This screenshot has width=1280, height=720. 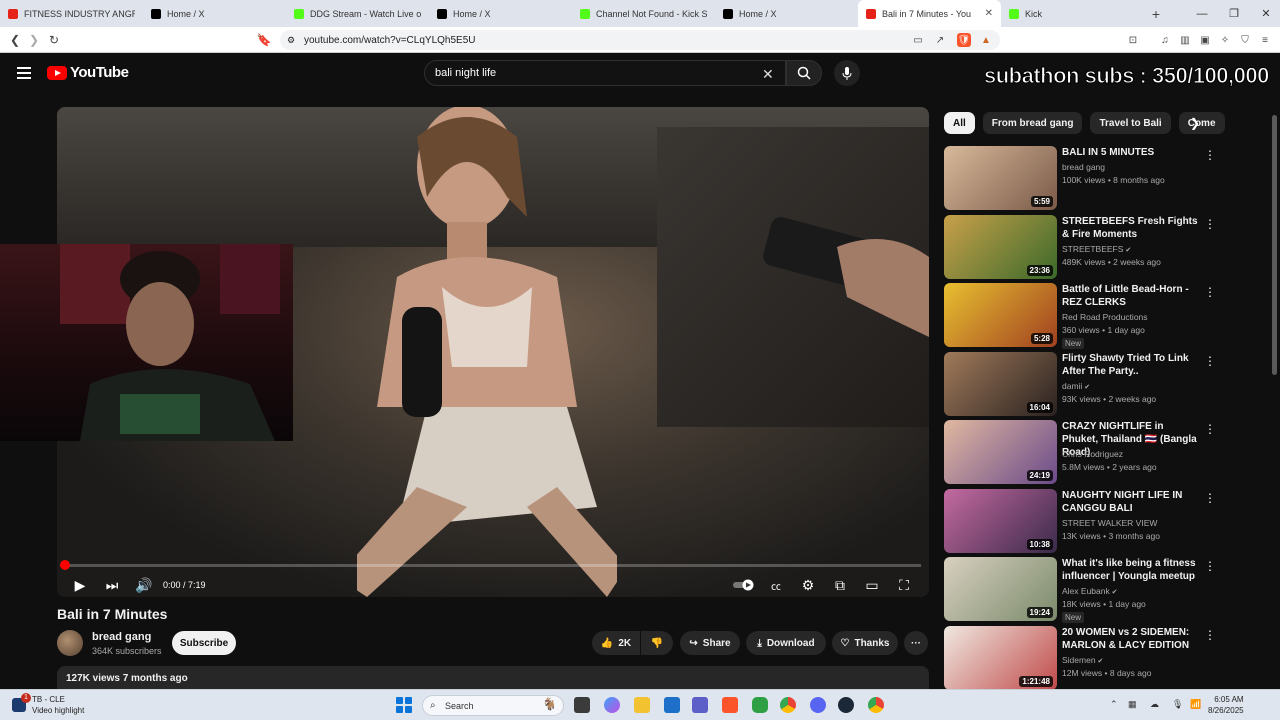 What do you see at coordinates (1090, 591) in the screenshot?
I see `recommended-channel: Alex Eubank ✔` at bounding box center [1090, 591].